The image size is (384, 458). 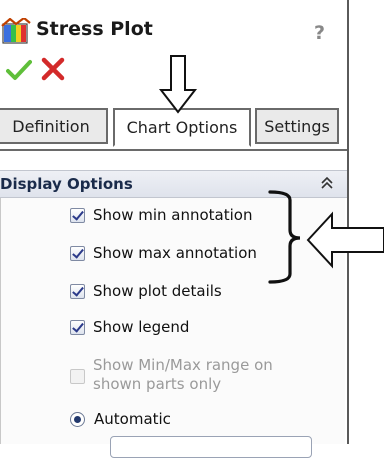 What do you see at coordinates (175, 253) in the screenshot?
I see `checkbox-label: Show max annotation` at bounding box center [175, 253].